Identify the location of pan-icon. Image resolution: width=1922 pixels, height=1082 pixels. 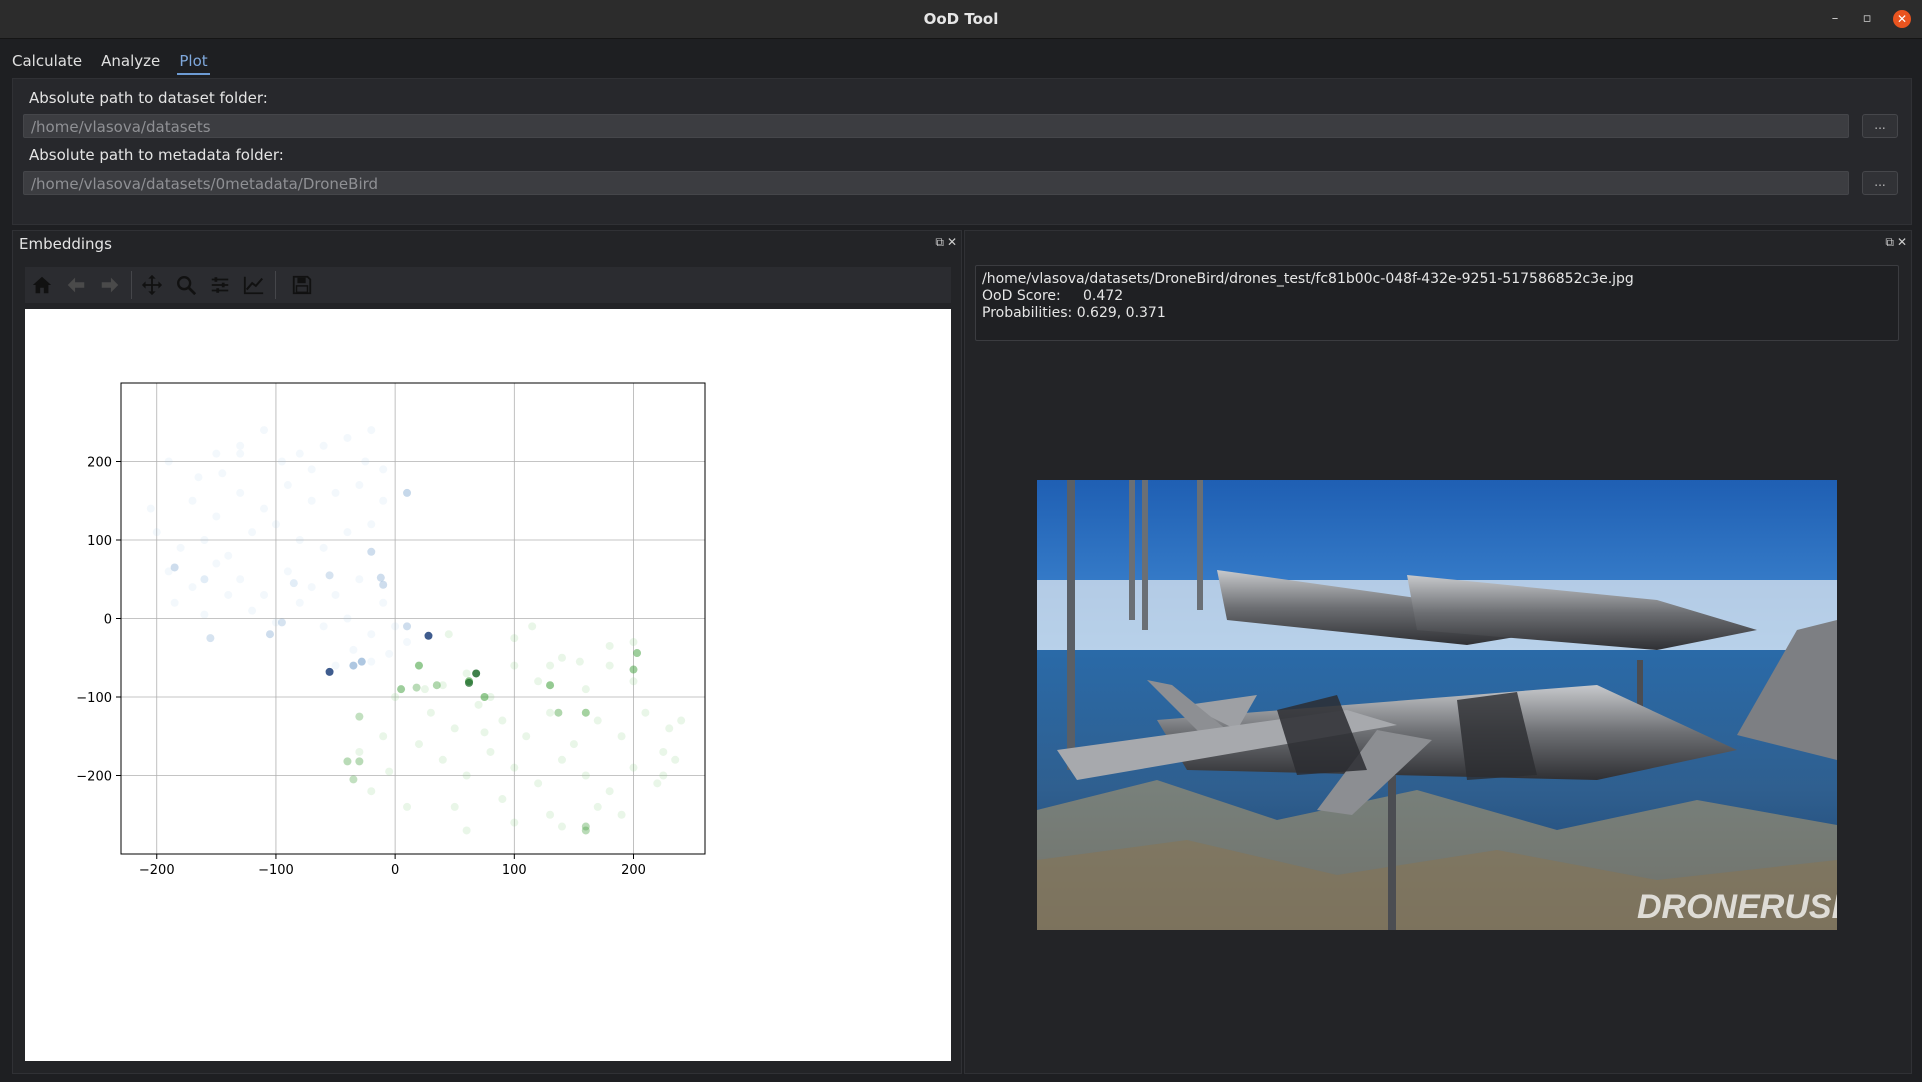
(152, 285).